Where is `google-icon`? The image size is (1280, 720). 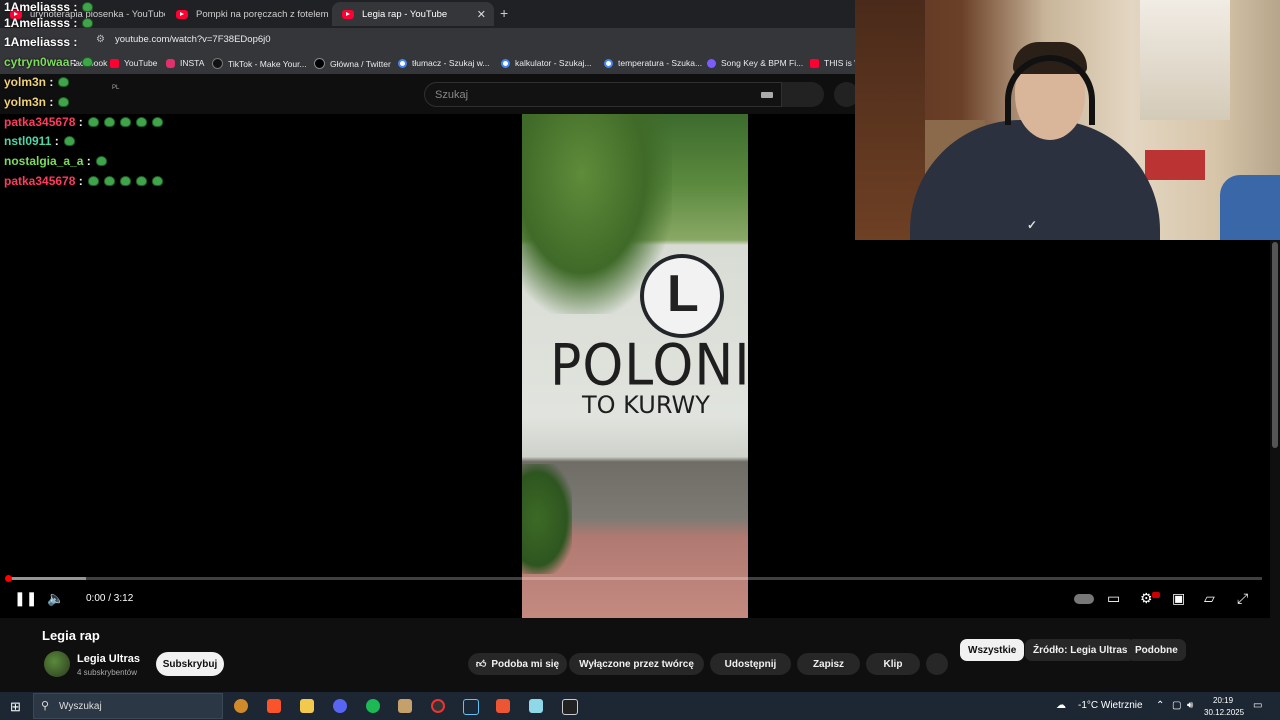 google-icon is located at coordinates (402, 63).